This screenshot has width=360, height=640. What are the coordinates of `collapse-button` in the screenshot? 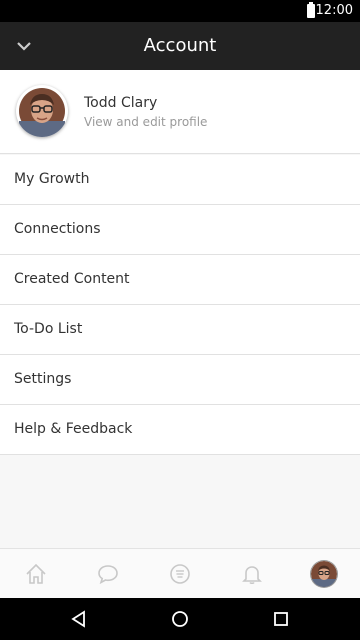 It's located at (24, 46).